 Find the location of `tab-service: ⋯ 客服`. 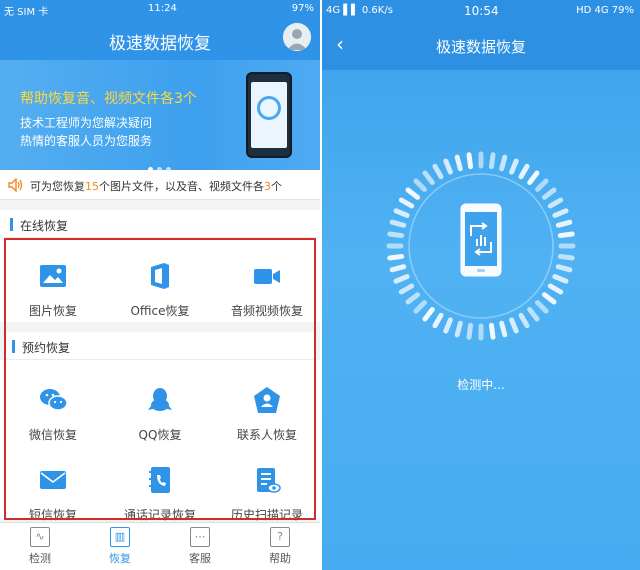

tab-service: ⋯ 客服 is located at coordinates (200, 546).